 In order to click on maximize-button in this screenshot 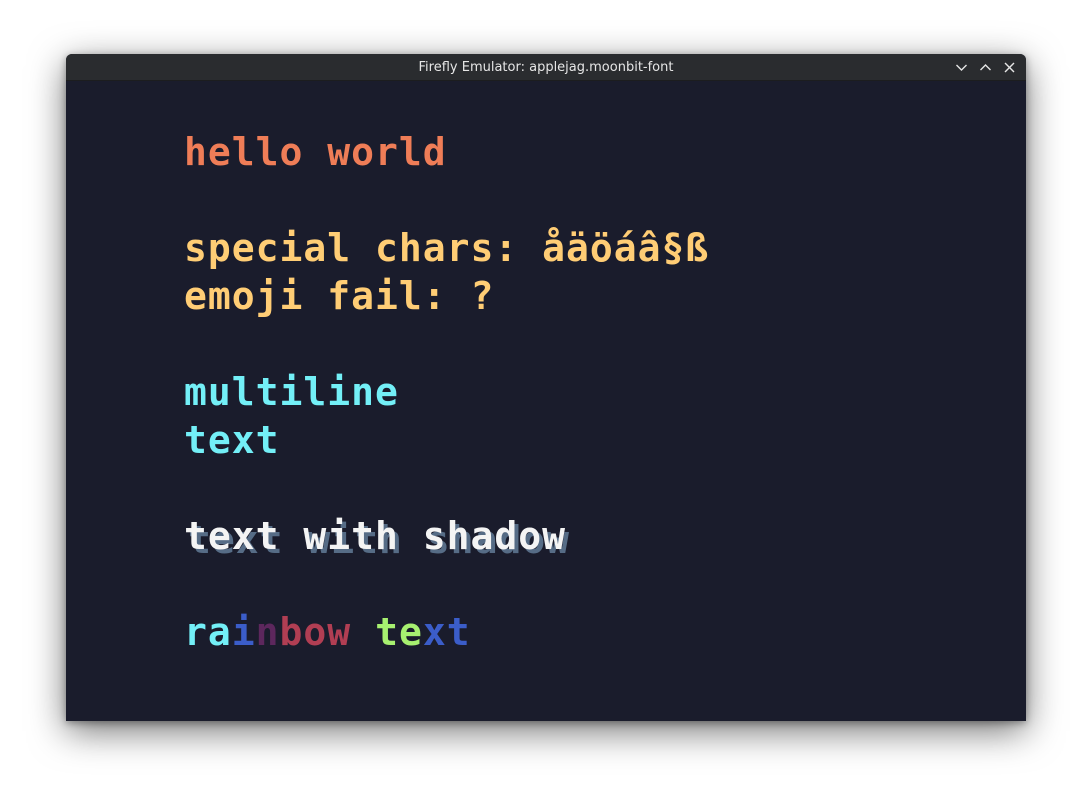, I will do `click(985, 67)`.